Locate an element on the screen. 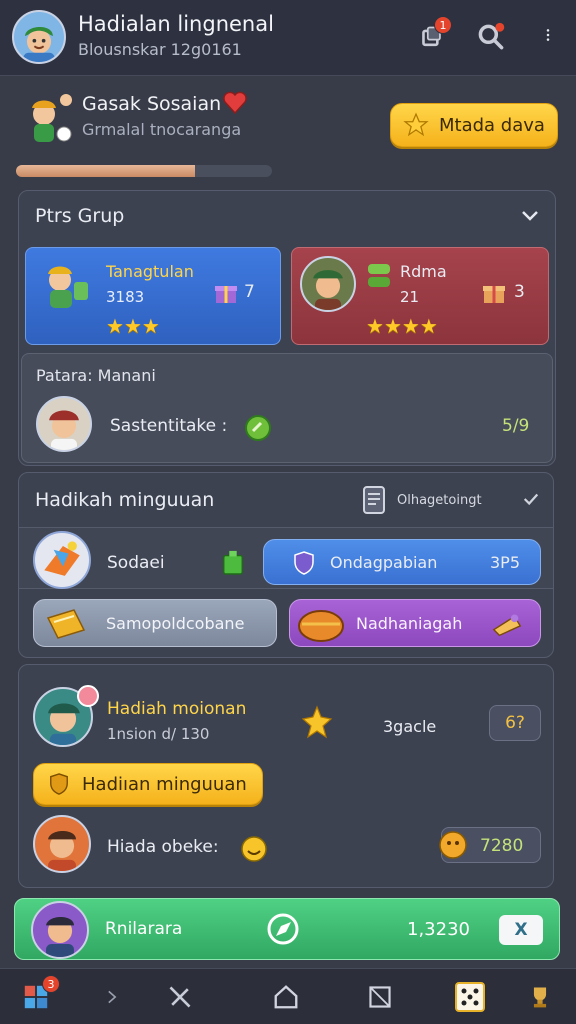  reward-avatar-badge is located at coordinates (88, 696).